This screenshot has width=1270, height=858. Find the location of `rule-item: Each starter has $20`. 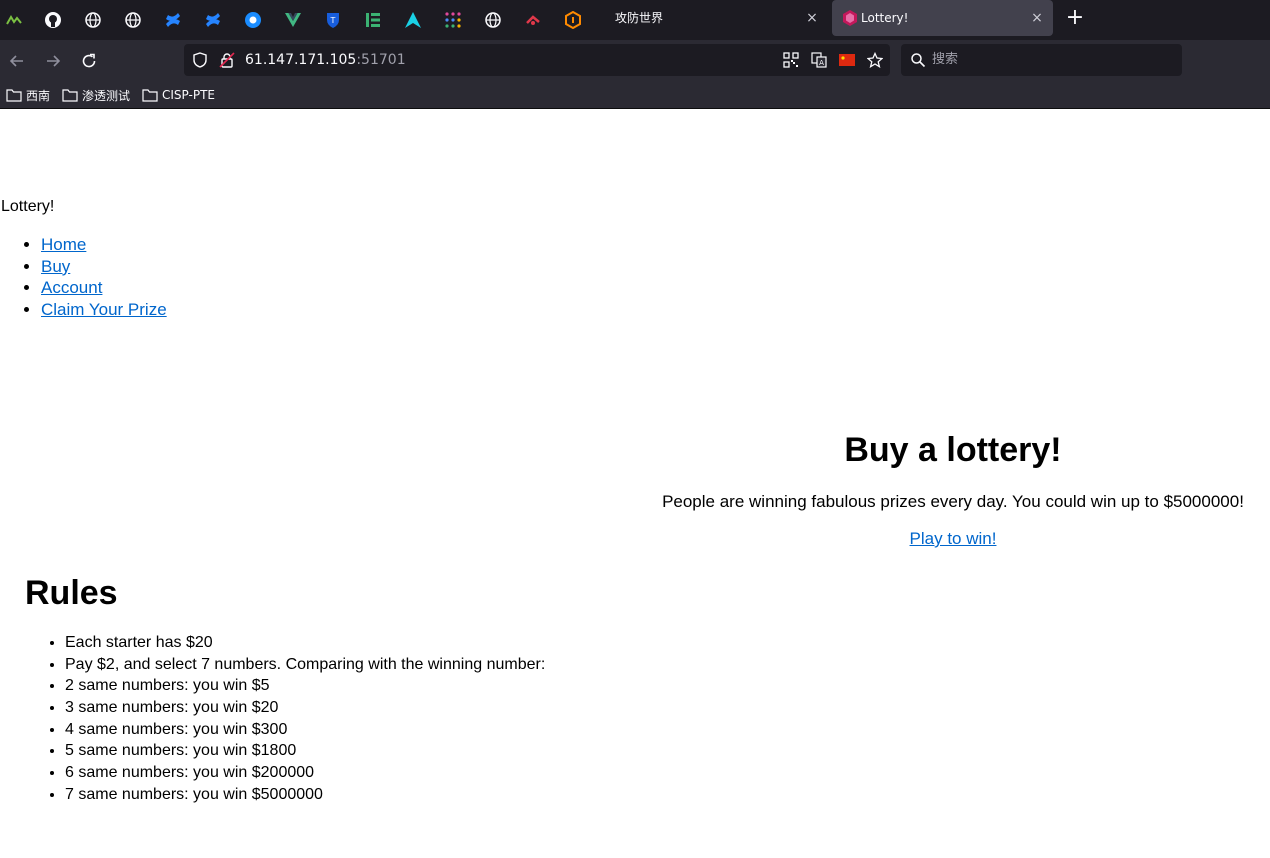

rule-item: Each starter has $20 is located at coordinates (305, 643).